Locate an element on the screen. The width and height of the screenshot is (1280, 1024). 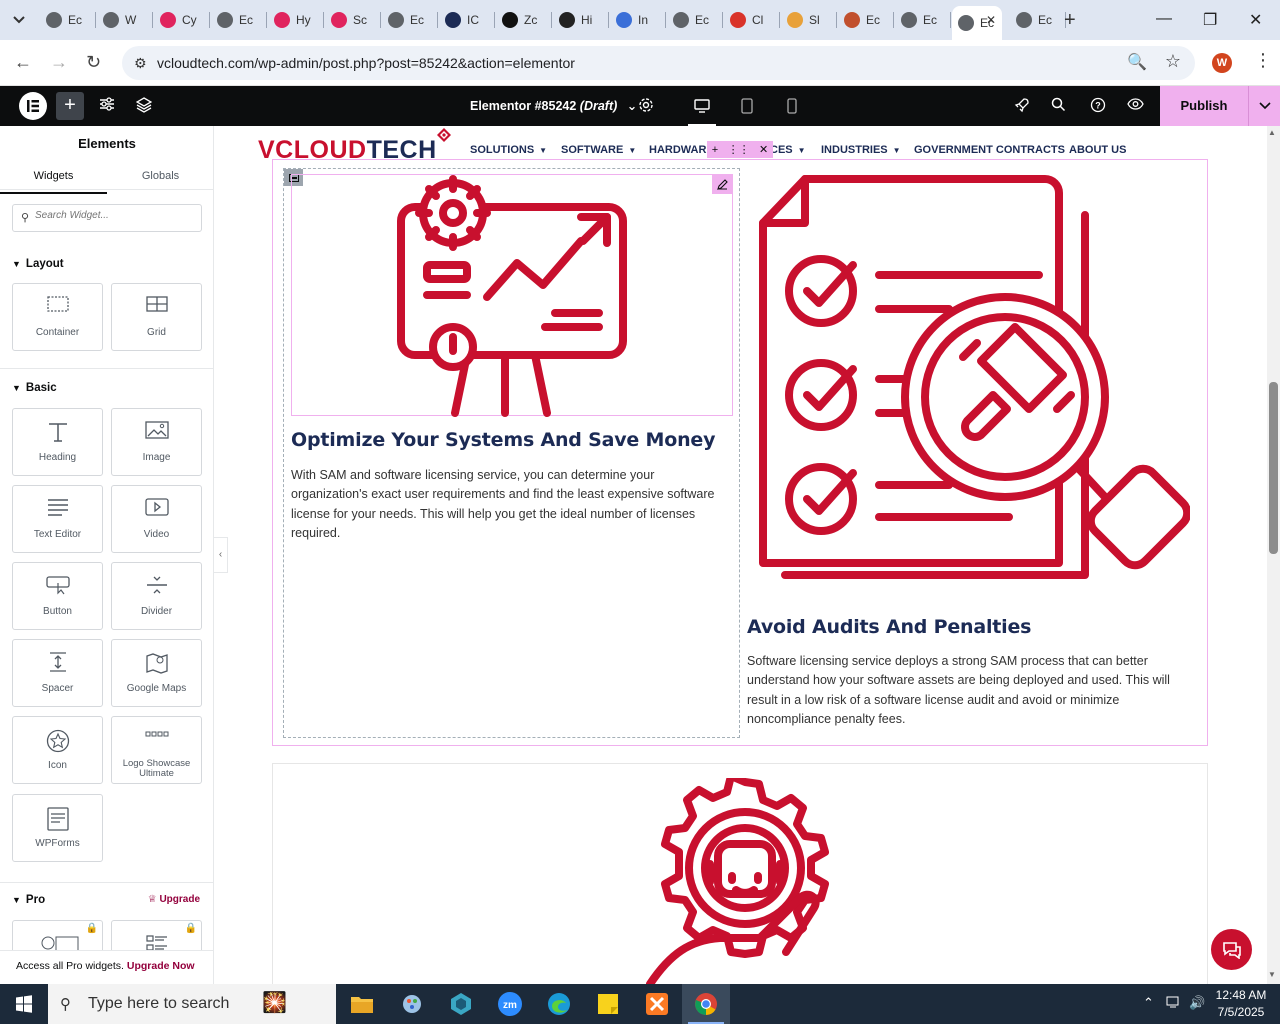
nav-item-government-contracts: GOVERNMENT CONTRACTS is located at coordinates (989, 150).